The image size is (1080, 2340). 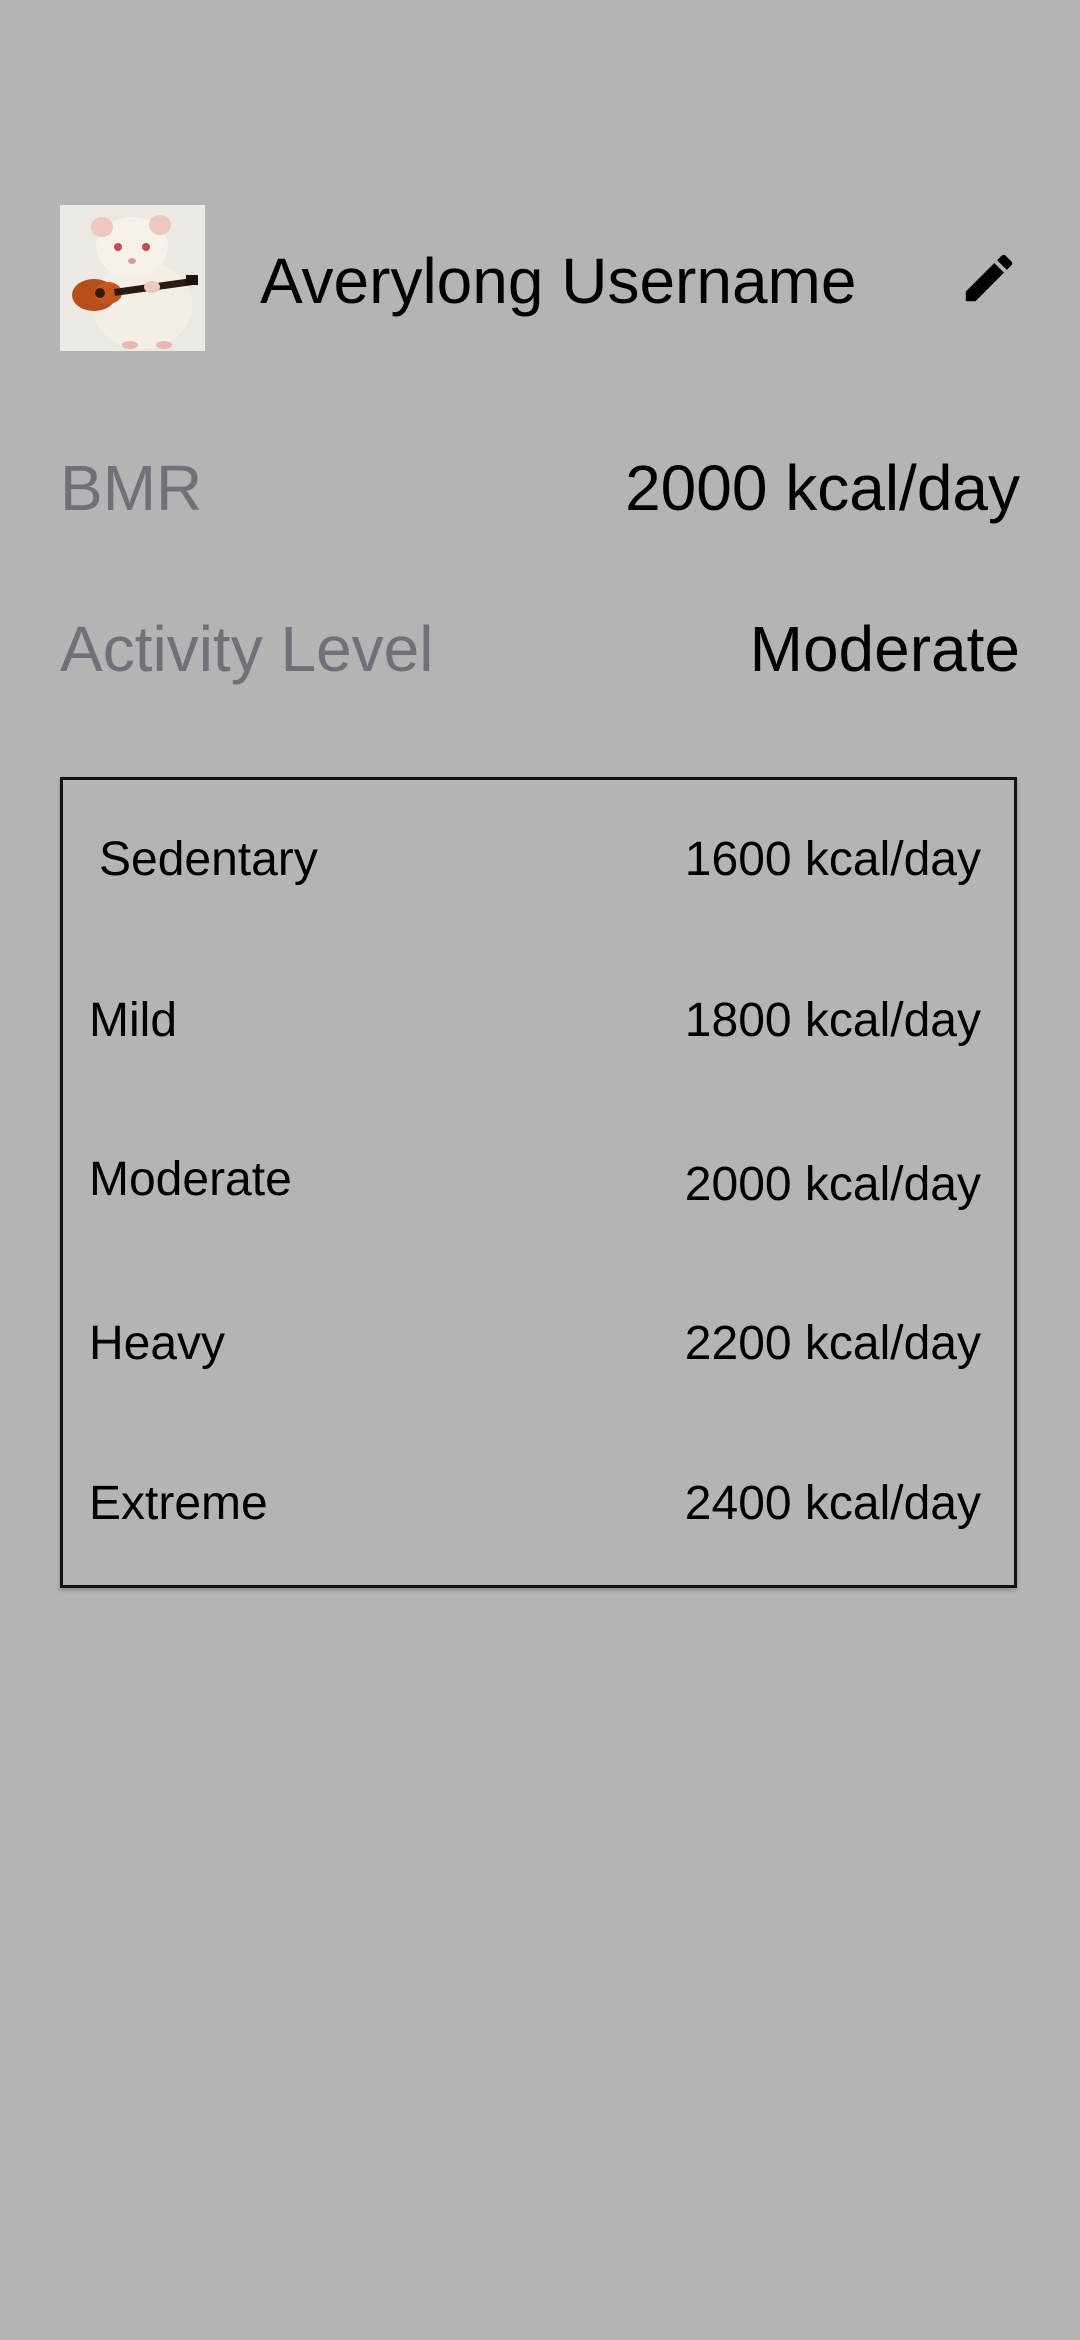 I want to click on activity-option-kcal: 2000 kcal/day, so click(x=832, y=1184).